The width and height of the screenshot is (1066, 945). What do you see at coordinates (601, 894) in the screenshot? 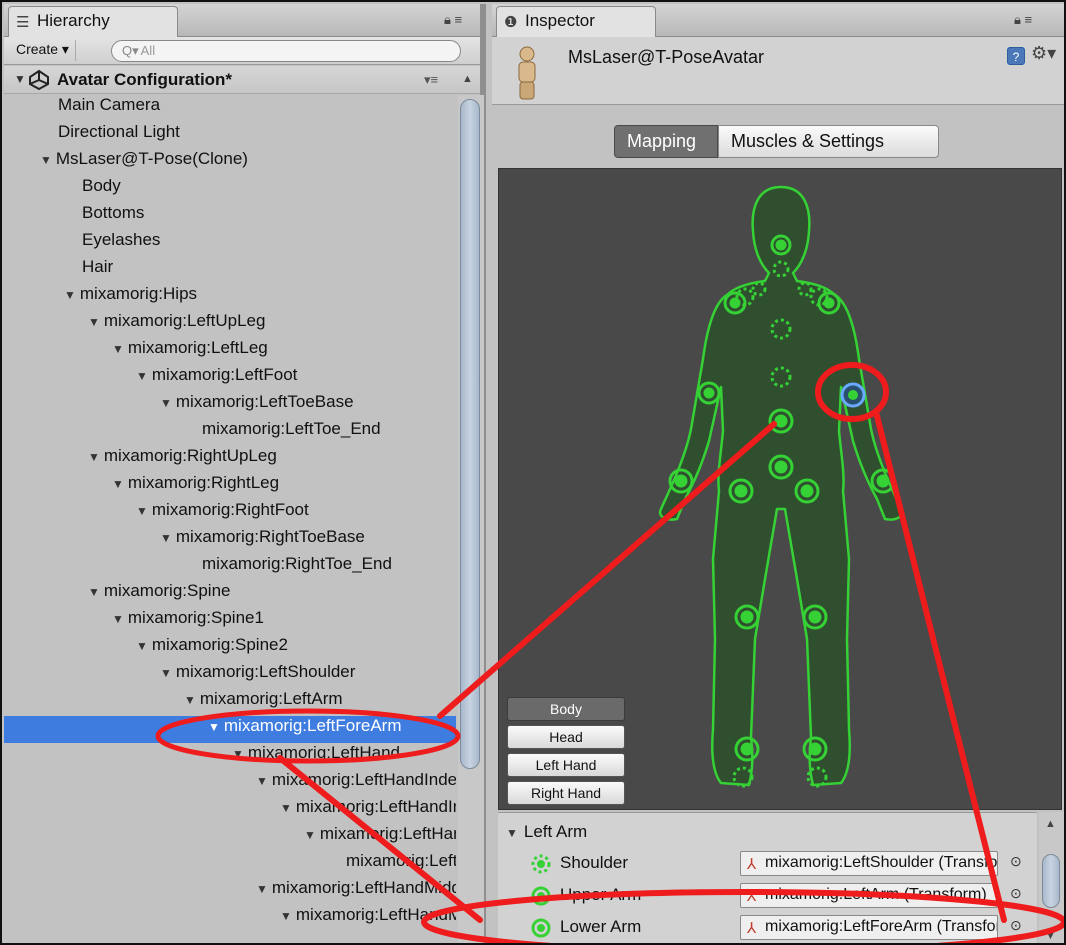
I see `bone-label: Upper Arm` at bounding box center [601, 894].